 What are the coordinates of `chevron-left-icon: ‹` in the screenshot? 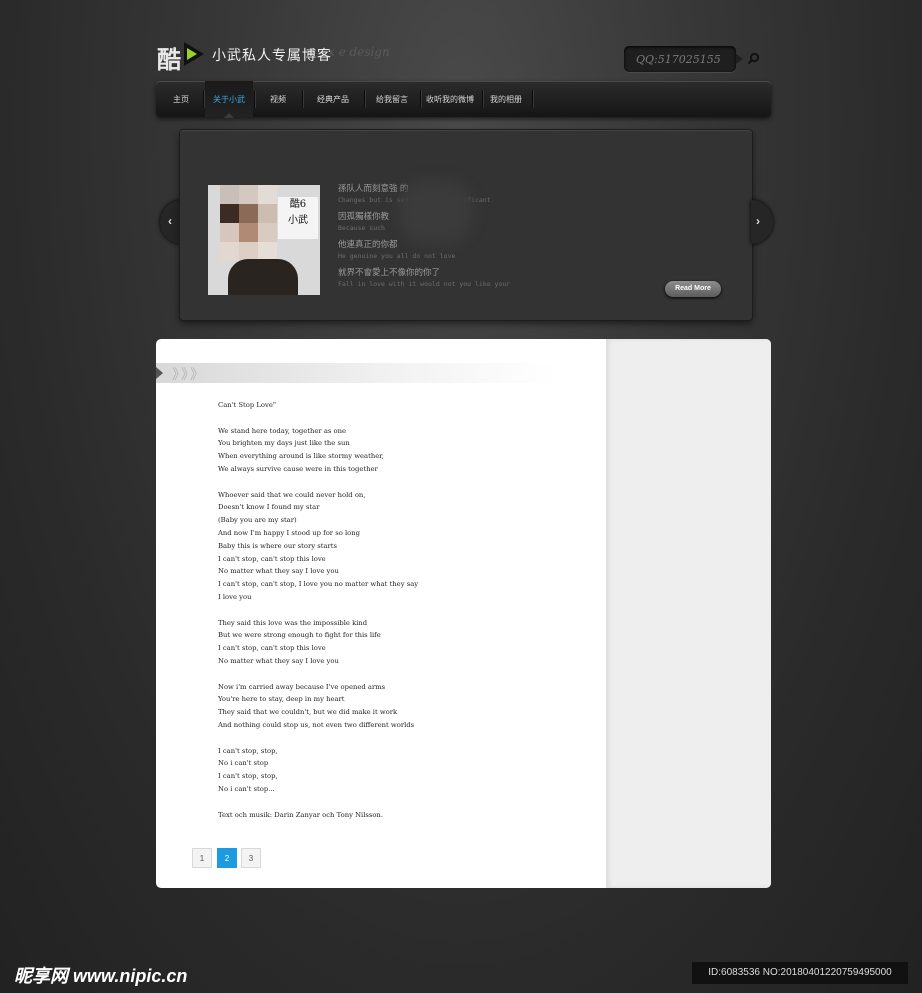 It's located at (170, 221).